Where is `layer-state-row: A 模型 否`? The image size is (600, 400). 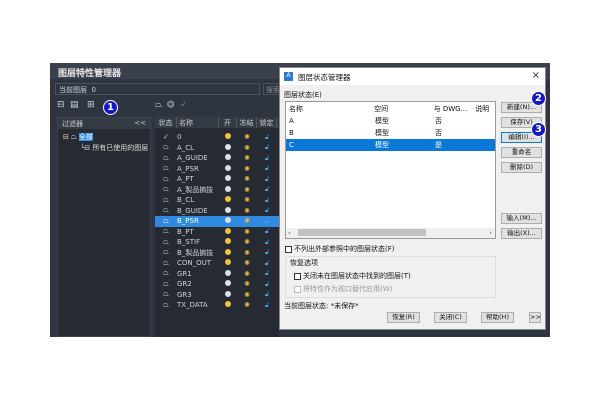 layer-state-row: A 模型 否 is located at coordinates (390, 121).